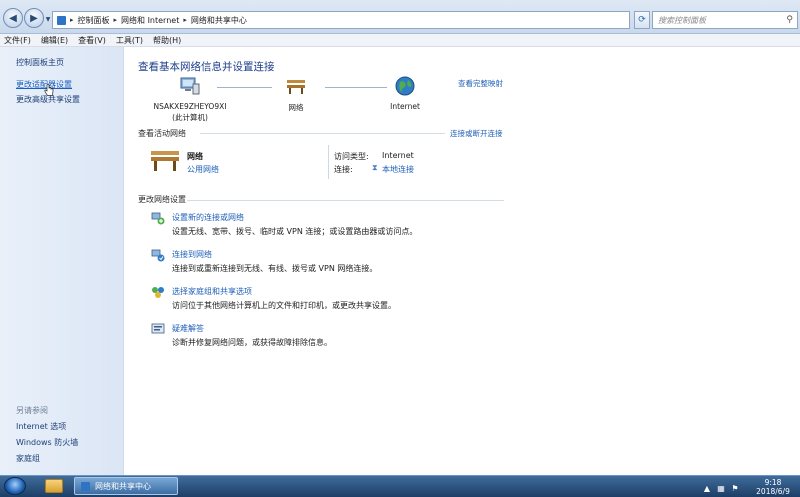 This screenshot has height=497, width=800. Describe the element at coordinates (252, 342) in the screenshot. I see `task-troubleshoot-desc: 诊断并修复网络问题，或获得故障排除信息。` at that location.